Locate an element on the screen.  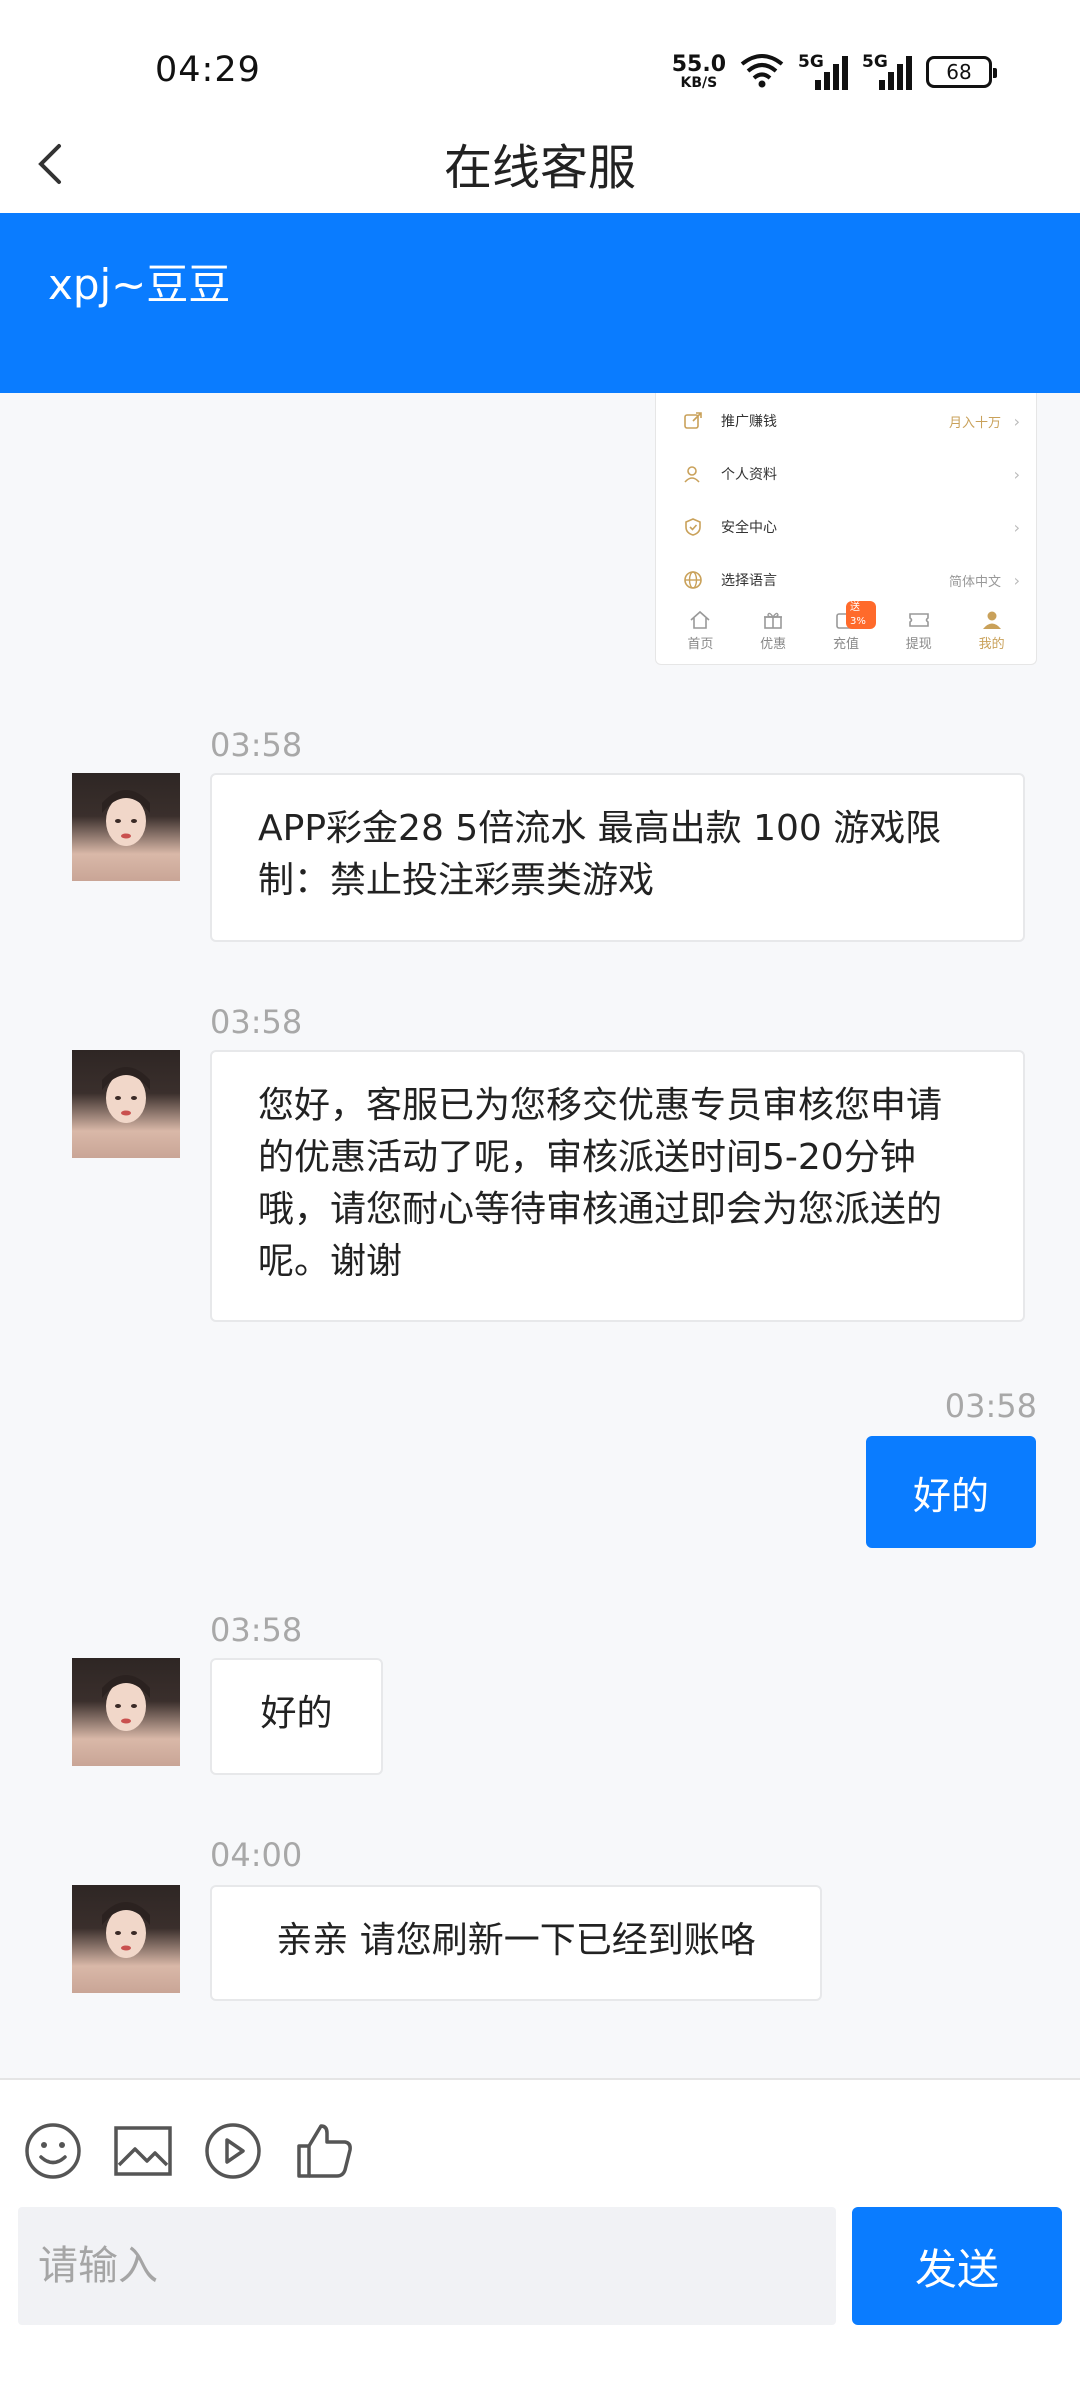
home-icon is located at coordinates (700, 620).